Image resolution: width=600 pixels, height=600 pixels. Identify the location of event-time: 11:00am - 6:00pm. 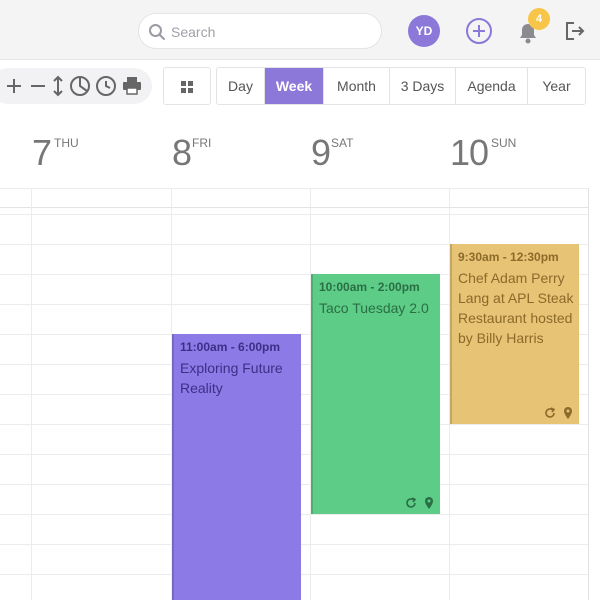
(230, 347).